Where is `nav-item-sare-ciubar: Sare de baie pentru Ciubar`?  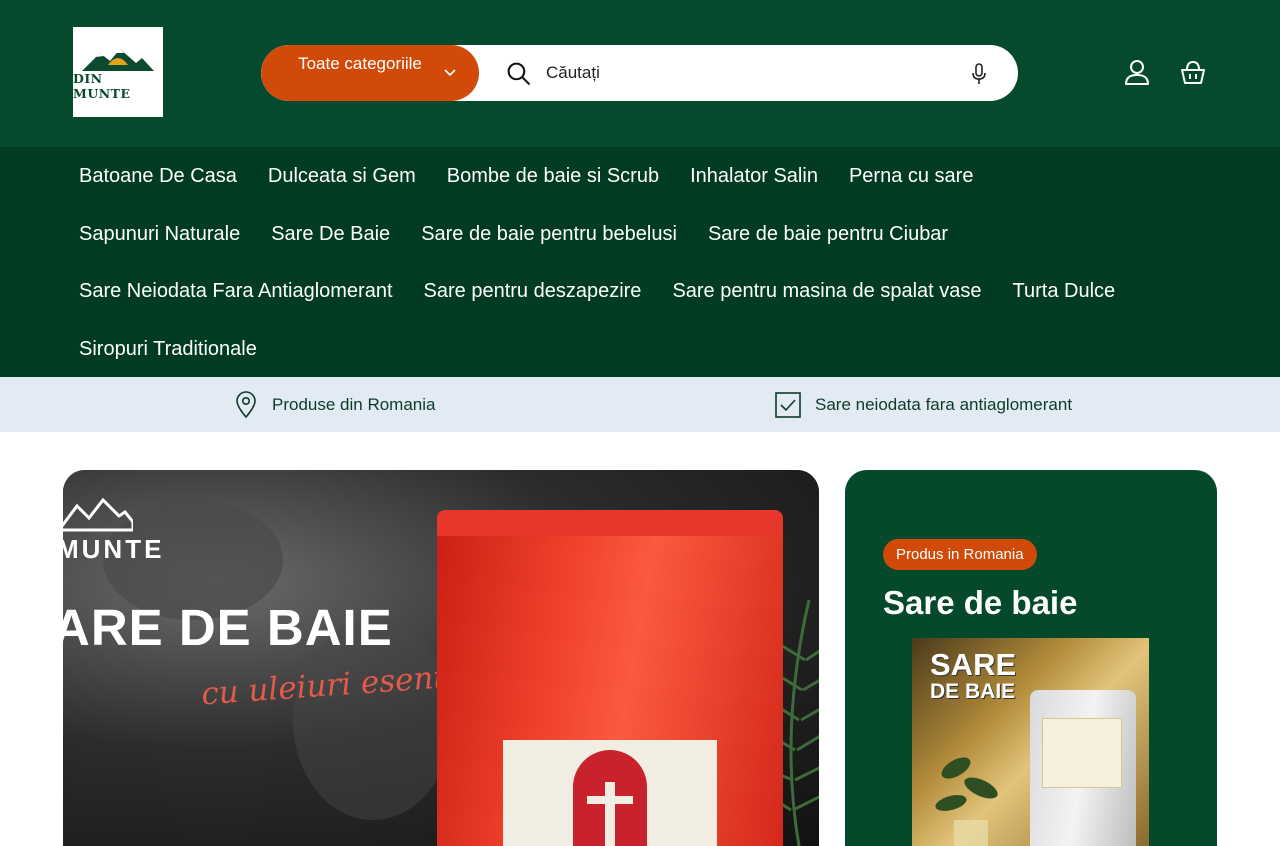 nav-item-sare-ciubar: Sare de baie pentru Ciubar is located at coordinates (828, 234).